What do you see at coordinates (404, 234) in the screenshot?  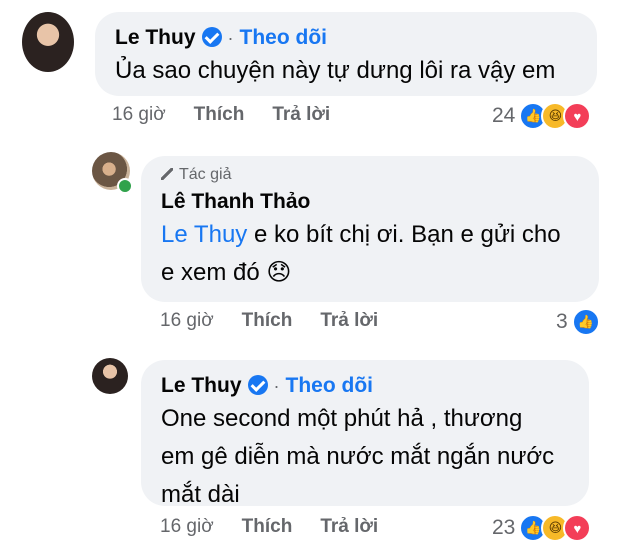 I see `comment-text-line: e ko bít chị ơi. Bạn e gửi cho` at bounding box center [404, 234].